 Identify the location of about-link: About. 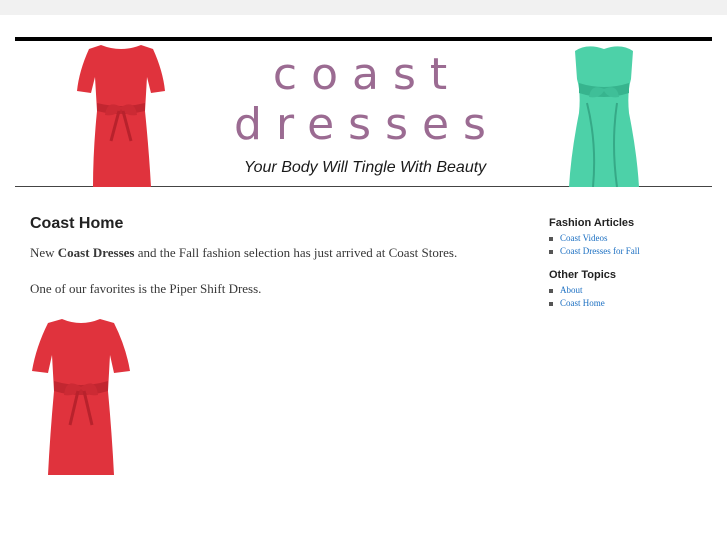
(571, 290).